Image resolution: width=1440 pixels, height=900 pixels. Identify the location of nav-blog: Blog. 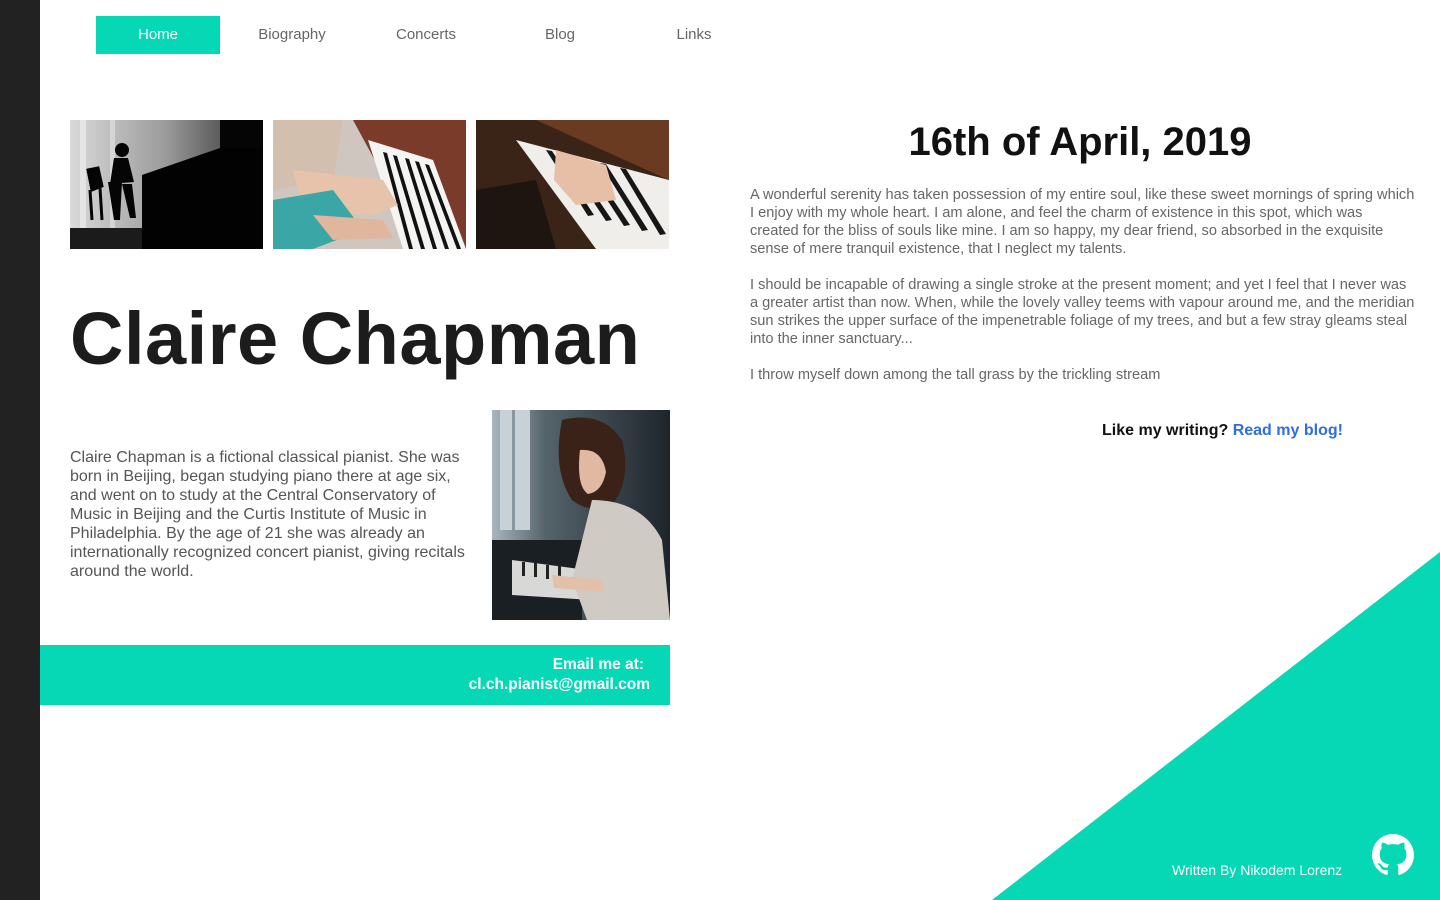
(560, 35).